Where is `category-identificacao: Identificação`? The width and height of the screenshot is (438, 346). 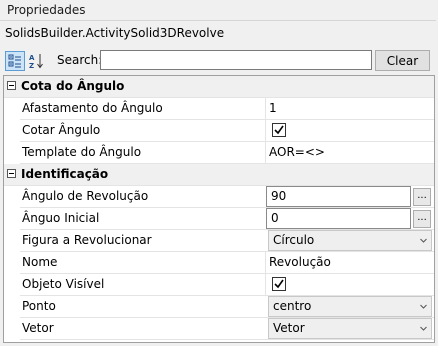
category-identificacao: Identificação is located at coordinates (219, 175).